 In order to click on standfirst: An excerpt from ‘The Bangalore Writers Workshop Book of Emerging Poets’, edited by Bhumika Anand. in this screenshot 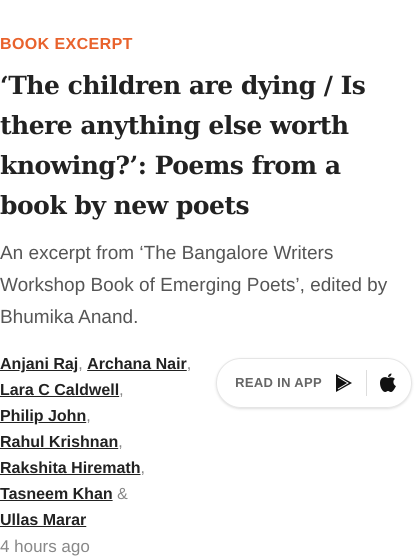, I will do `click(194, 286)`.